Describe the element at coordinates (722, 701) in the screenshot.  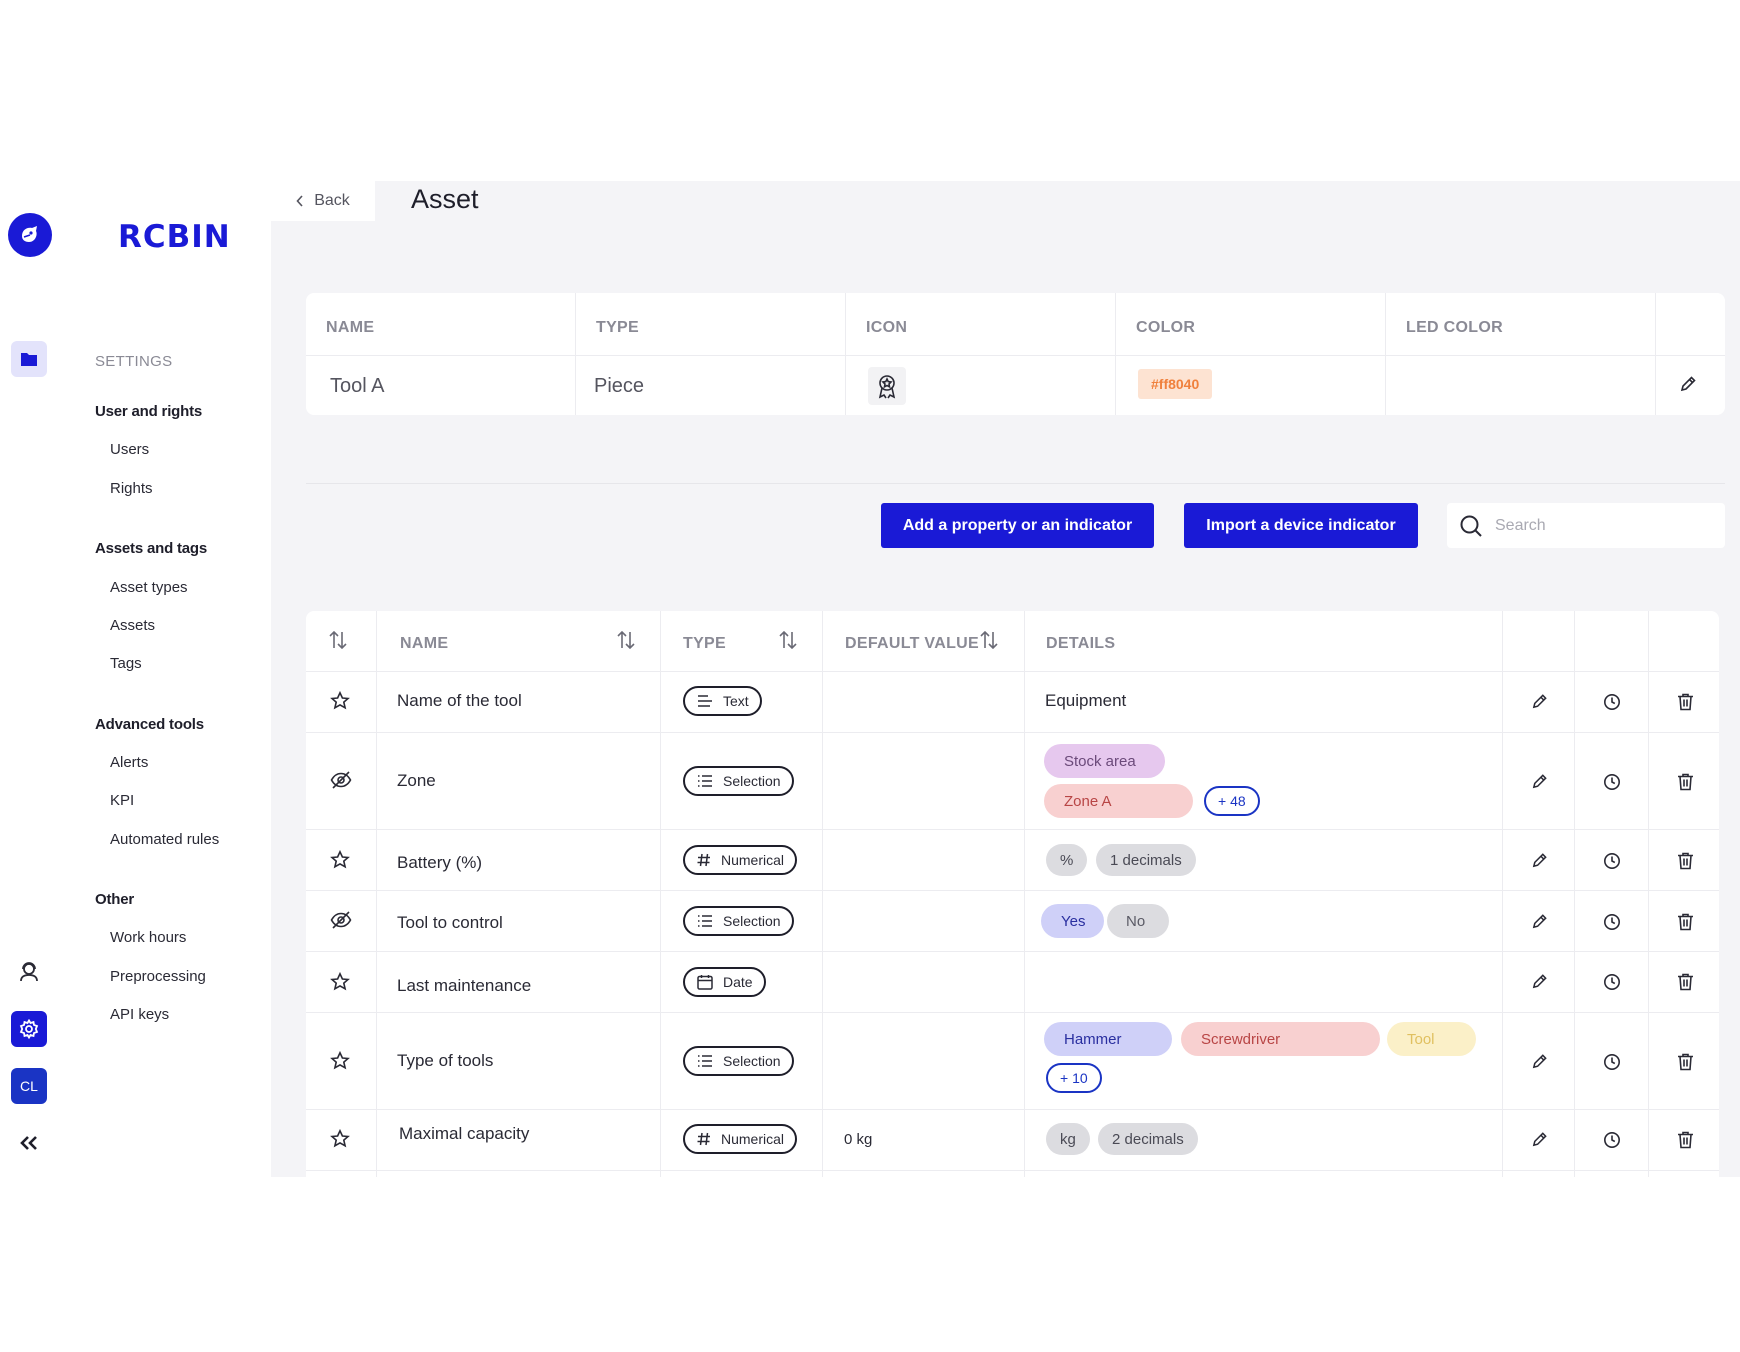
I see `type-pill-text: Text` at that location.